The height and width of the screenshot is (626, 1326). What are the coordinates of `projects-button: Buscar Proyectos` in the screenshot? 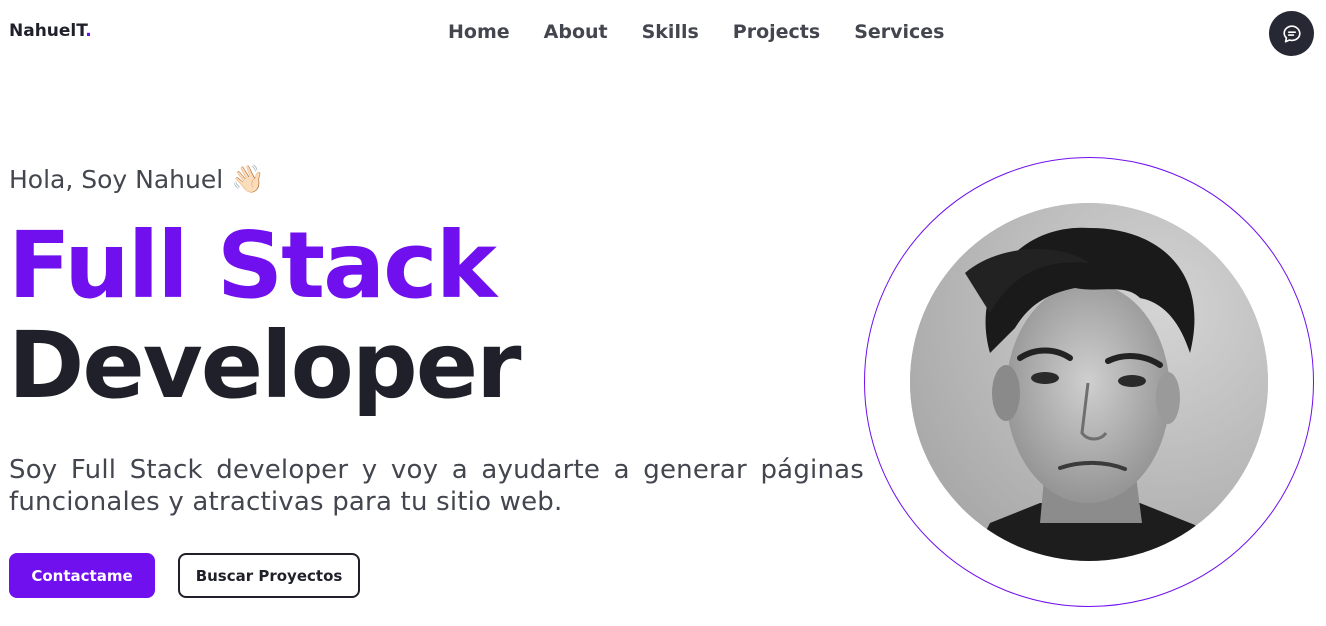 It's located at (269, 575).